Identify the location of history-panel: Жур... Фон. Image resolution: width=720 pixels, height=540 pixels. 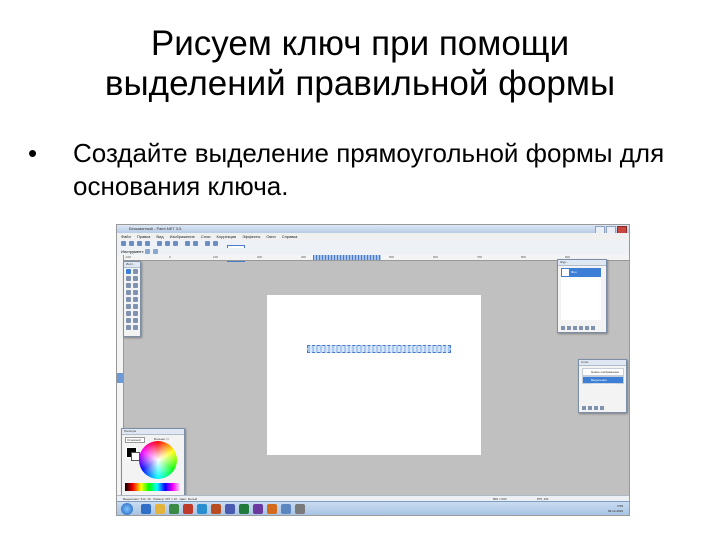
(582, 296).